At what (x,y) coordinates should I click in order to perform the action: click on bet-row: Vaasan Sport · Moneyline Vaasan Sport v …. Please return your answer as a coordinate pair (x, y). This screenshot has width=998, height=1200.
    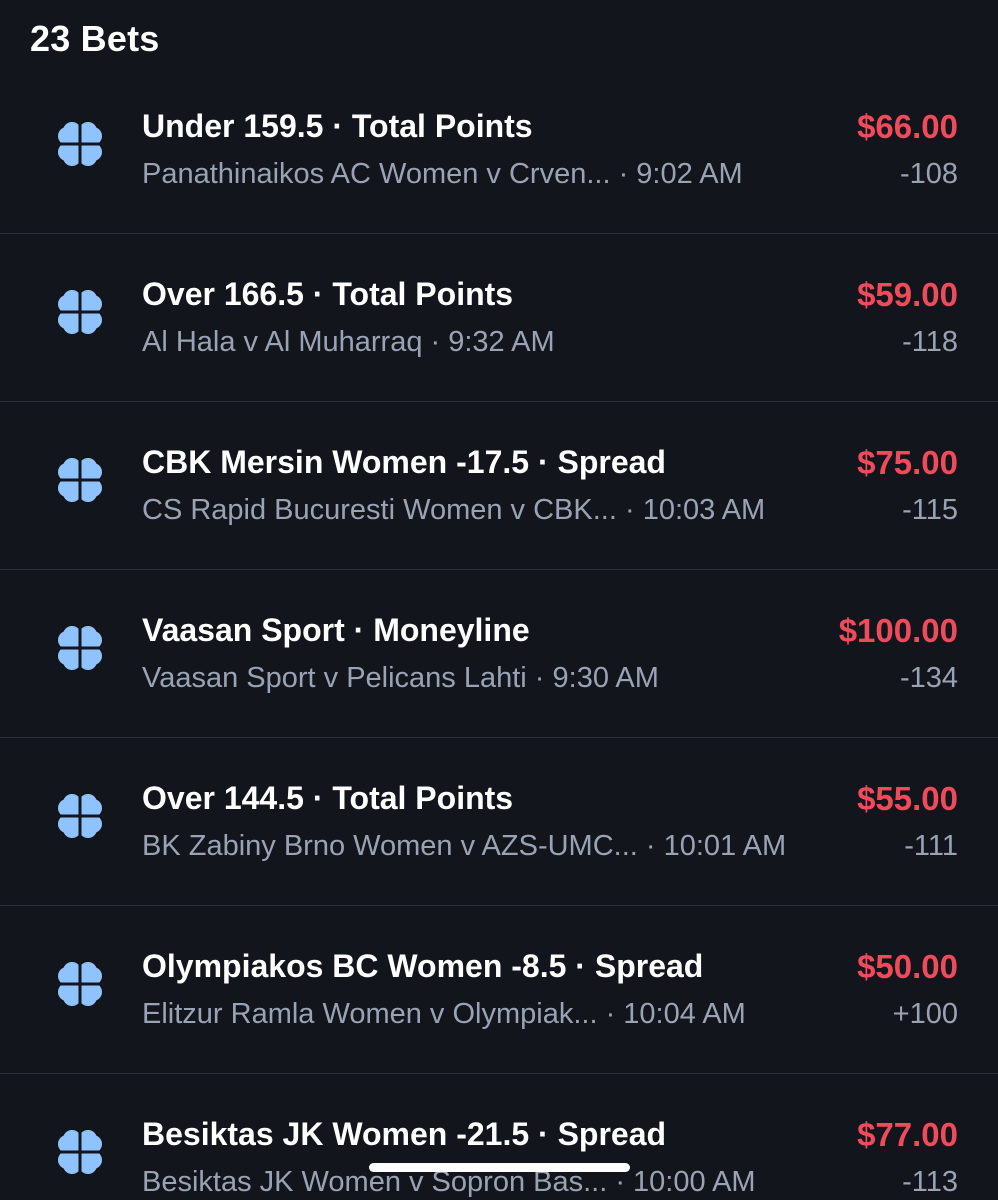
    Looking at the image, I should click on (499, 654).